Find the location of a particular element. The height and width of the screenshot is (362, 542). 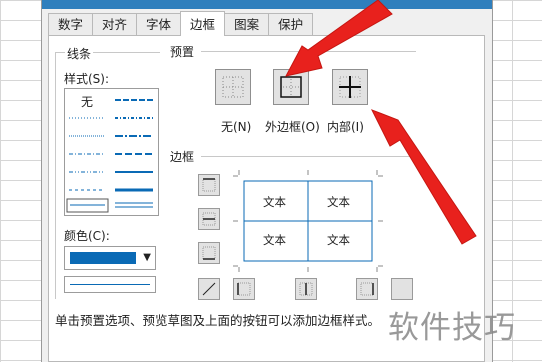

border-bottom-button is located at coordinates (209, 253).